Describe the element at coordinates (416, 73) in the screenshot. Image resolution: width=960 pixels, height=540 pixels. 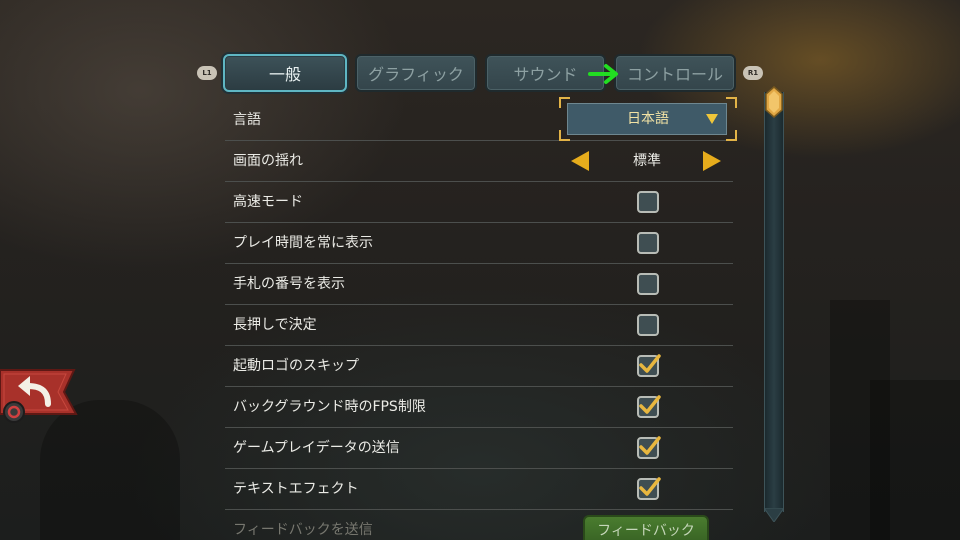
I see `tab-graphics: グラフィック` at that location.